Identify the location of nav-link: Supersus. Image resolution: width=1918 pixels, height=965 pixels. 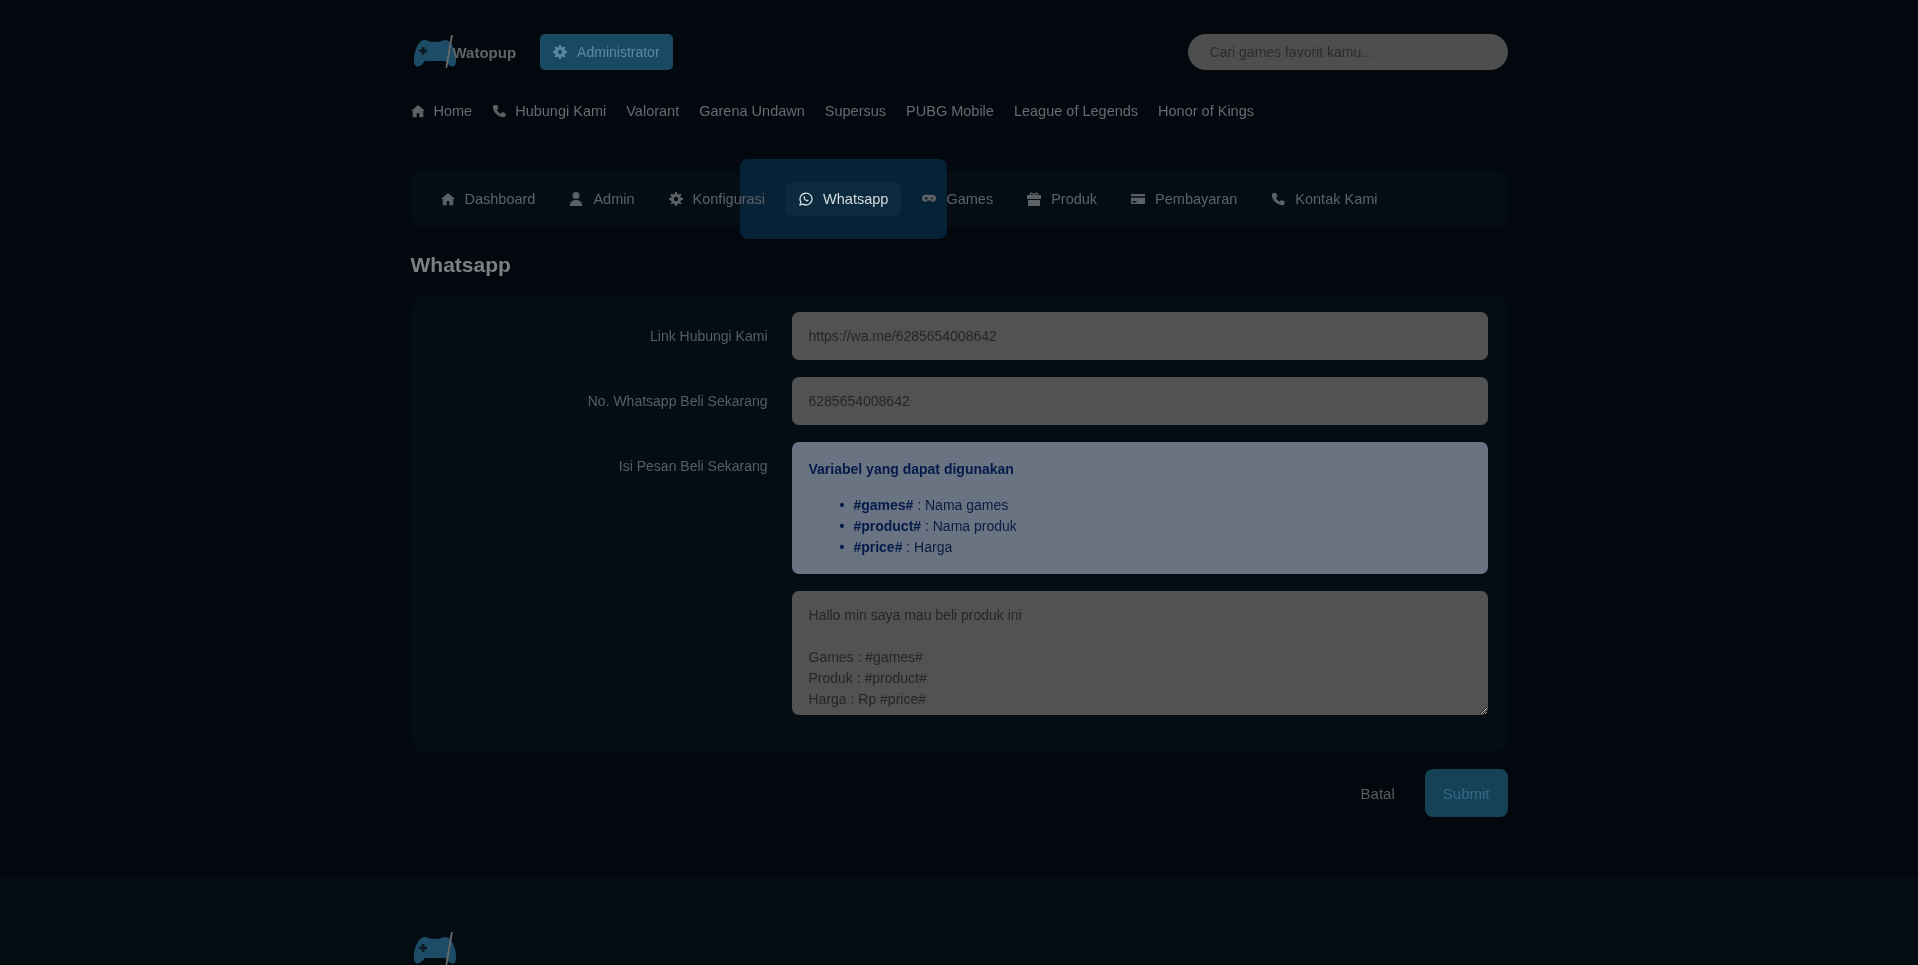
(855, 111).